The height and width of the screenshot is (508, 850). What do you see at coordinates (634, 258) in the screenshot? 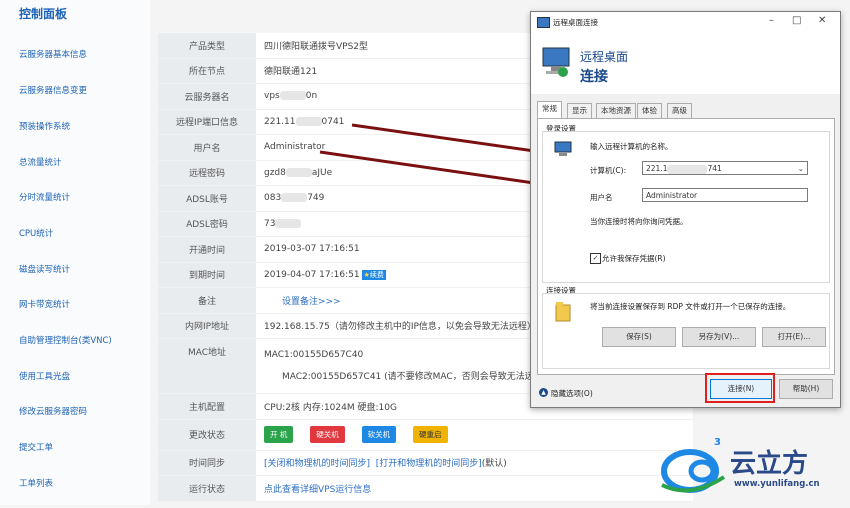
I see `save-credentials-label: 允许我保存凭据(R)` at bounding box center [634, 258].